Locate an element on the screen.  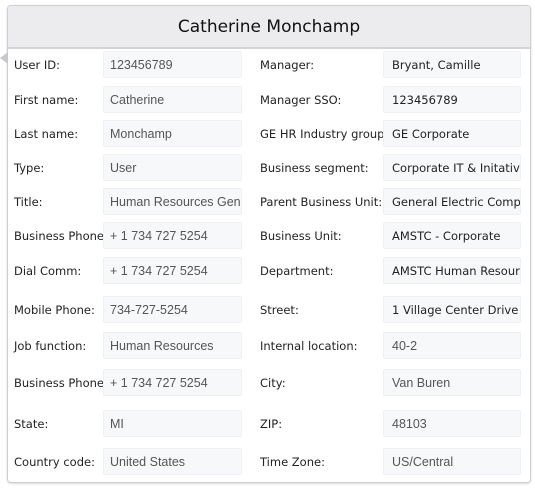
field-value: Monchamp is located at coordinates (172, 133).